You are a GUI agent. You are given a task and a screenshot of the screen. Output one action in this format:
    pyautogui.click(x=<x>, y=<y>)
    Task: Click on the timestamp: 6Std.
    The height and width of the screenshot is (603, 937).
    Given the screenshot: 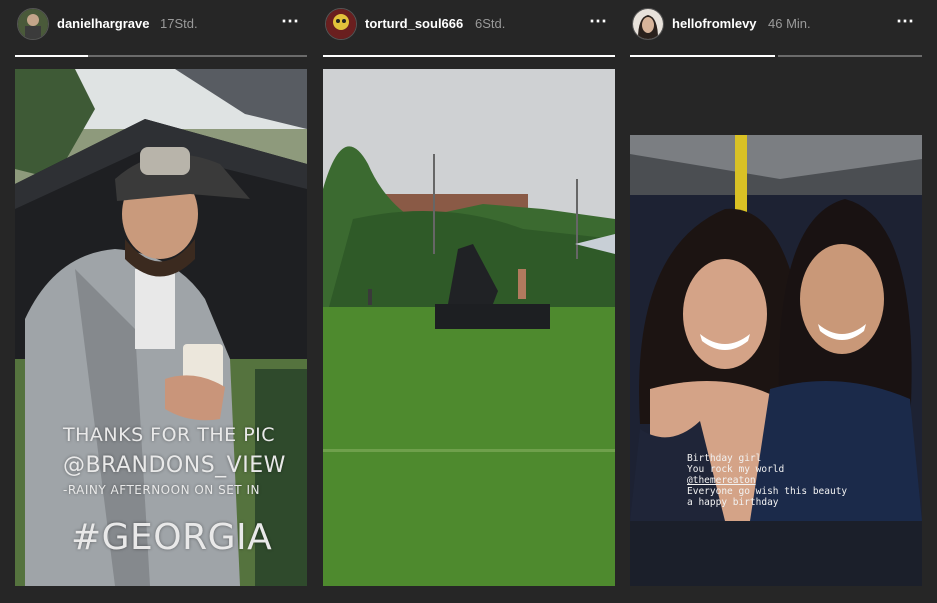 What is the action you would take?
    pyautogui.click(x=490, y=23)
    